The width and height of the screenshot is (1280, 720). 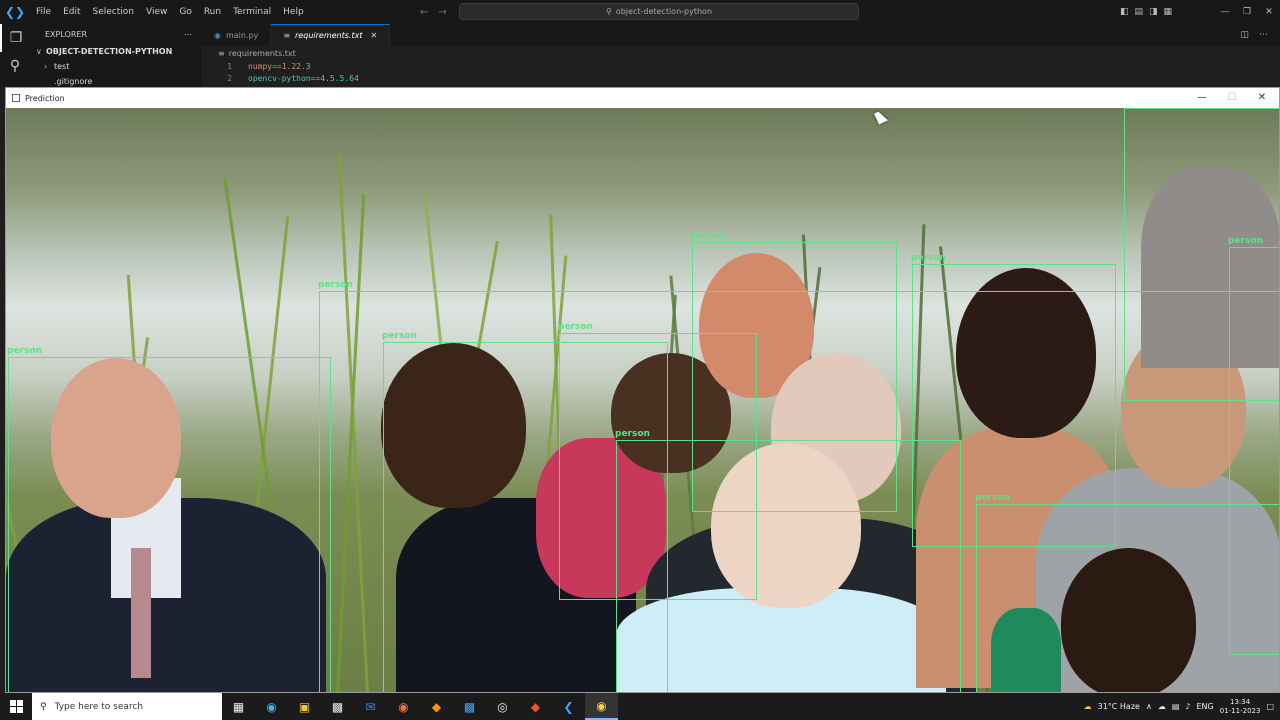 What do you see at coordinates (424, 12) in the screenshot?
I see `back-arrow-icon: ←` at bounding box center [424, 12].